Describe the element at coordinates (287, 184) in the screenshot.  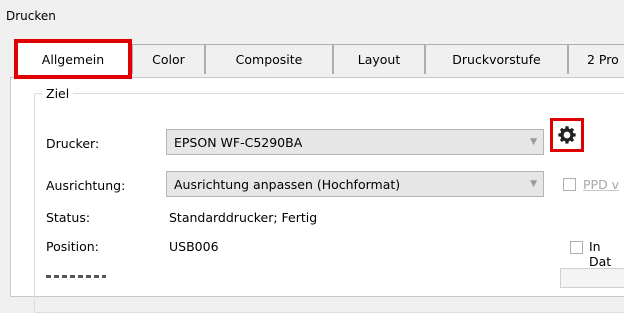
I see `orientation-select-value: Ausrichtung anpassen (Hochformat)` at that location.